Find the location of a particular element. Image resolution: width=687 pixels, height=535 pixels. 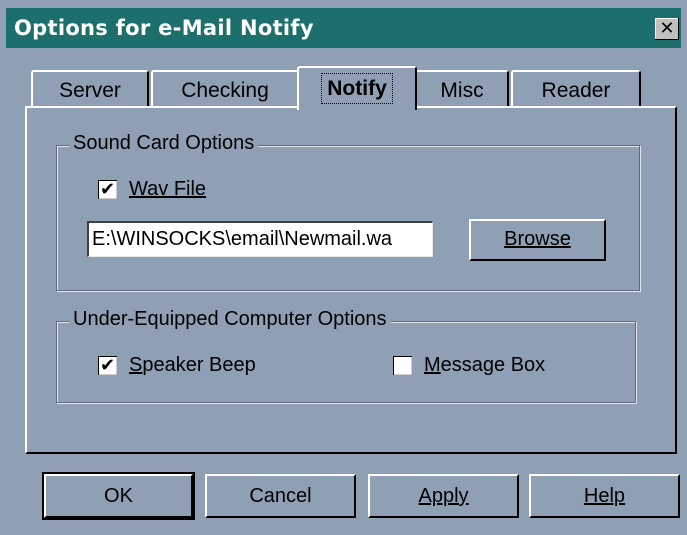

close-icon: ✕ is located at coordinates (667, 28).